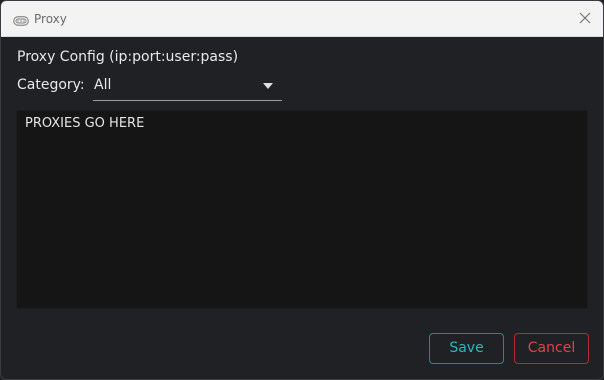  What do you see at coordinates (302, 19) in the screenshot?
I see `title-bar: Proxy` at bounding box center [302, 19].